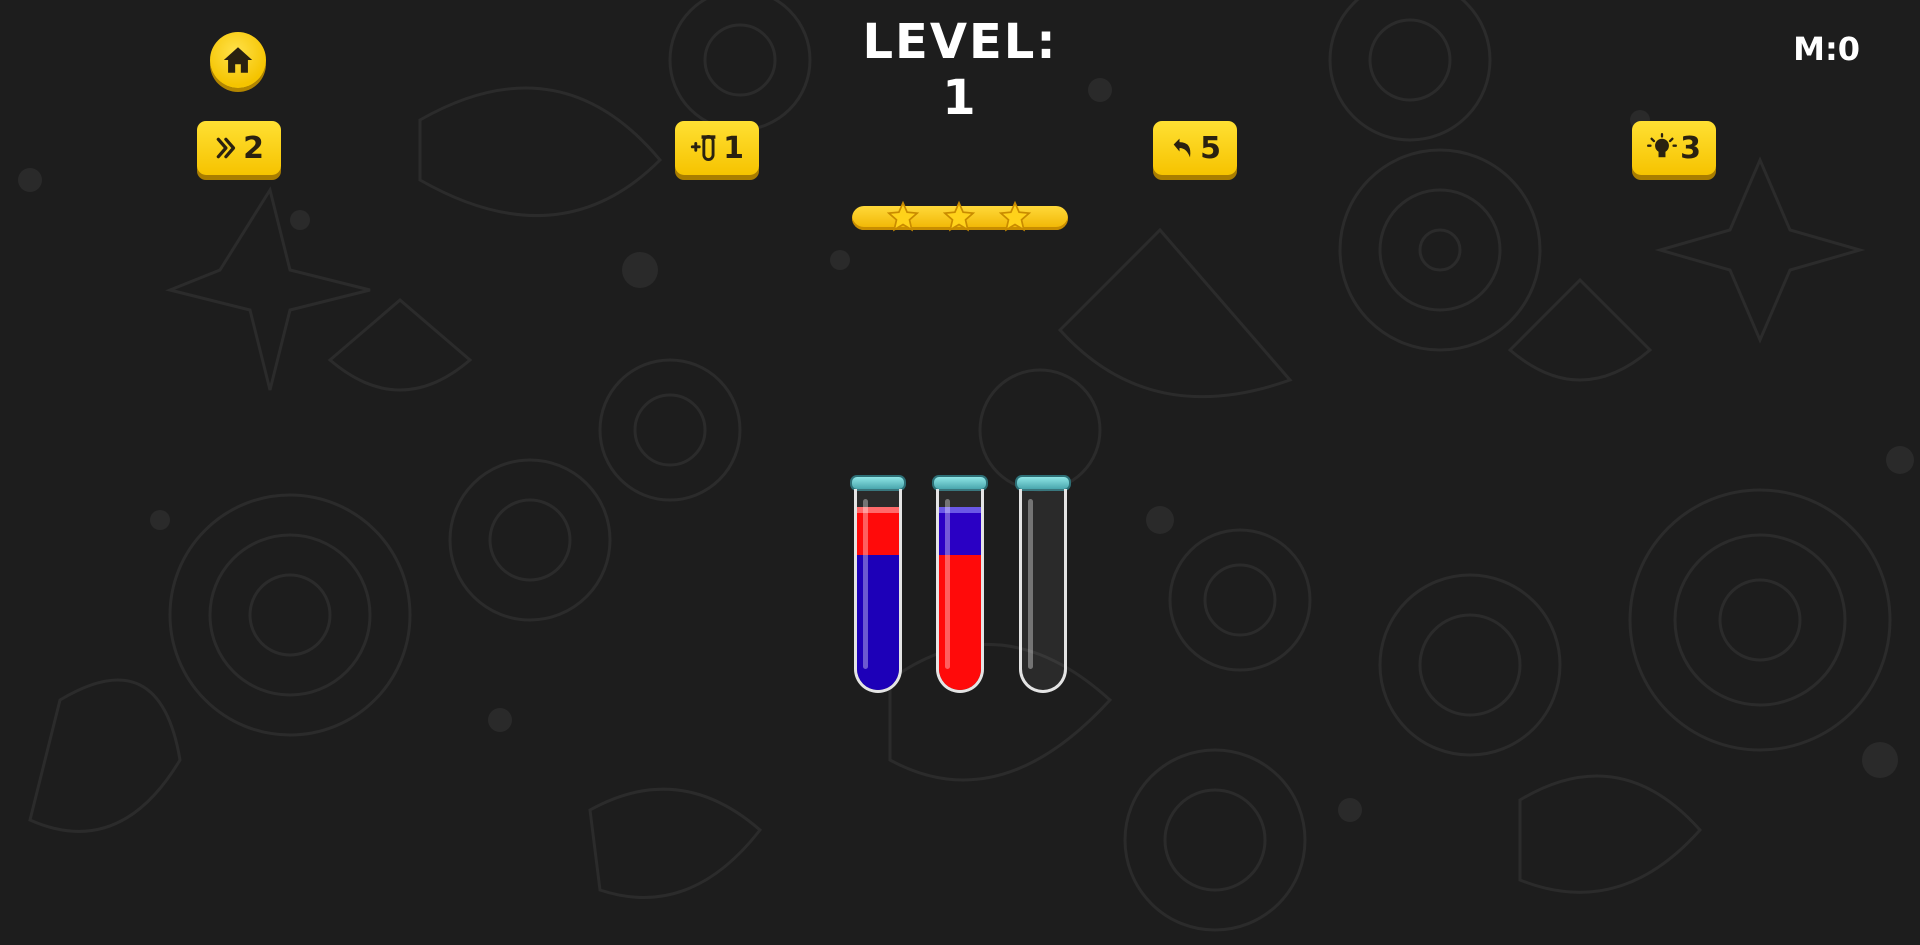 This screenshot has width=1920, height=945. I want to click on skip-level-button: 2, so click(239, 148).